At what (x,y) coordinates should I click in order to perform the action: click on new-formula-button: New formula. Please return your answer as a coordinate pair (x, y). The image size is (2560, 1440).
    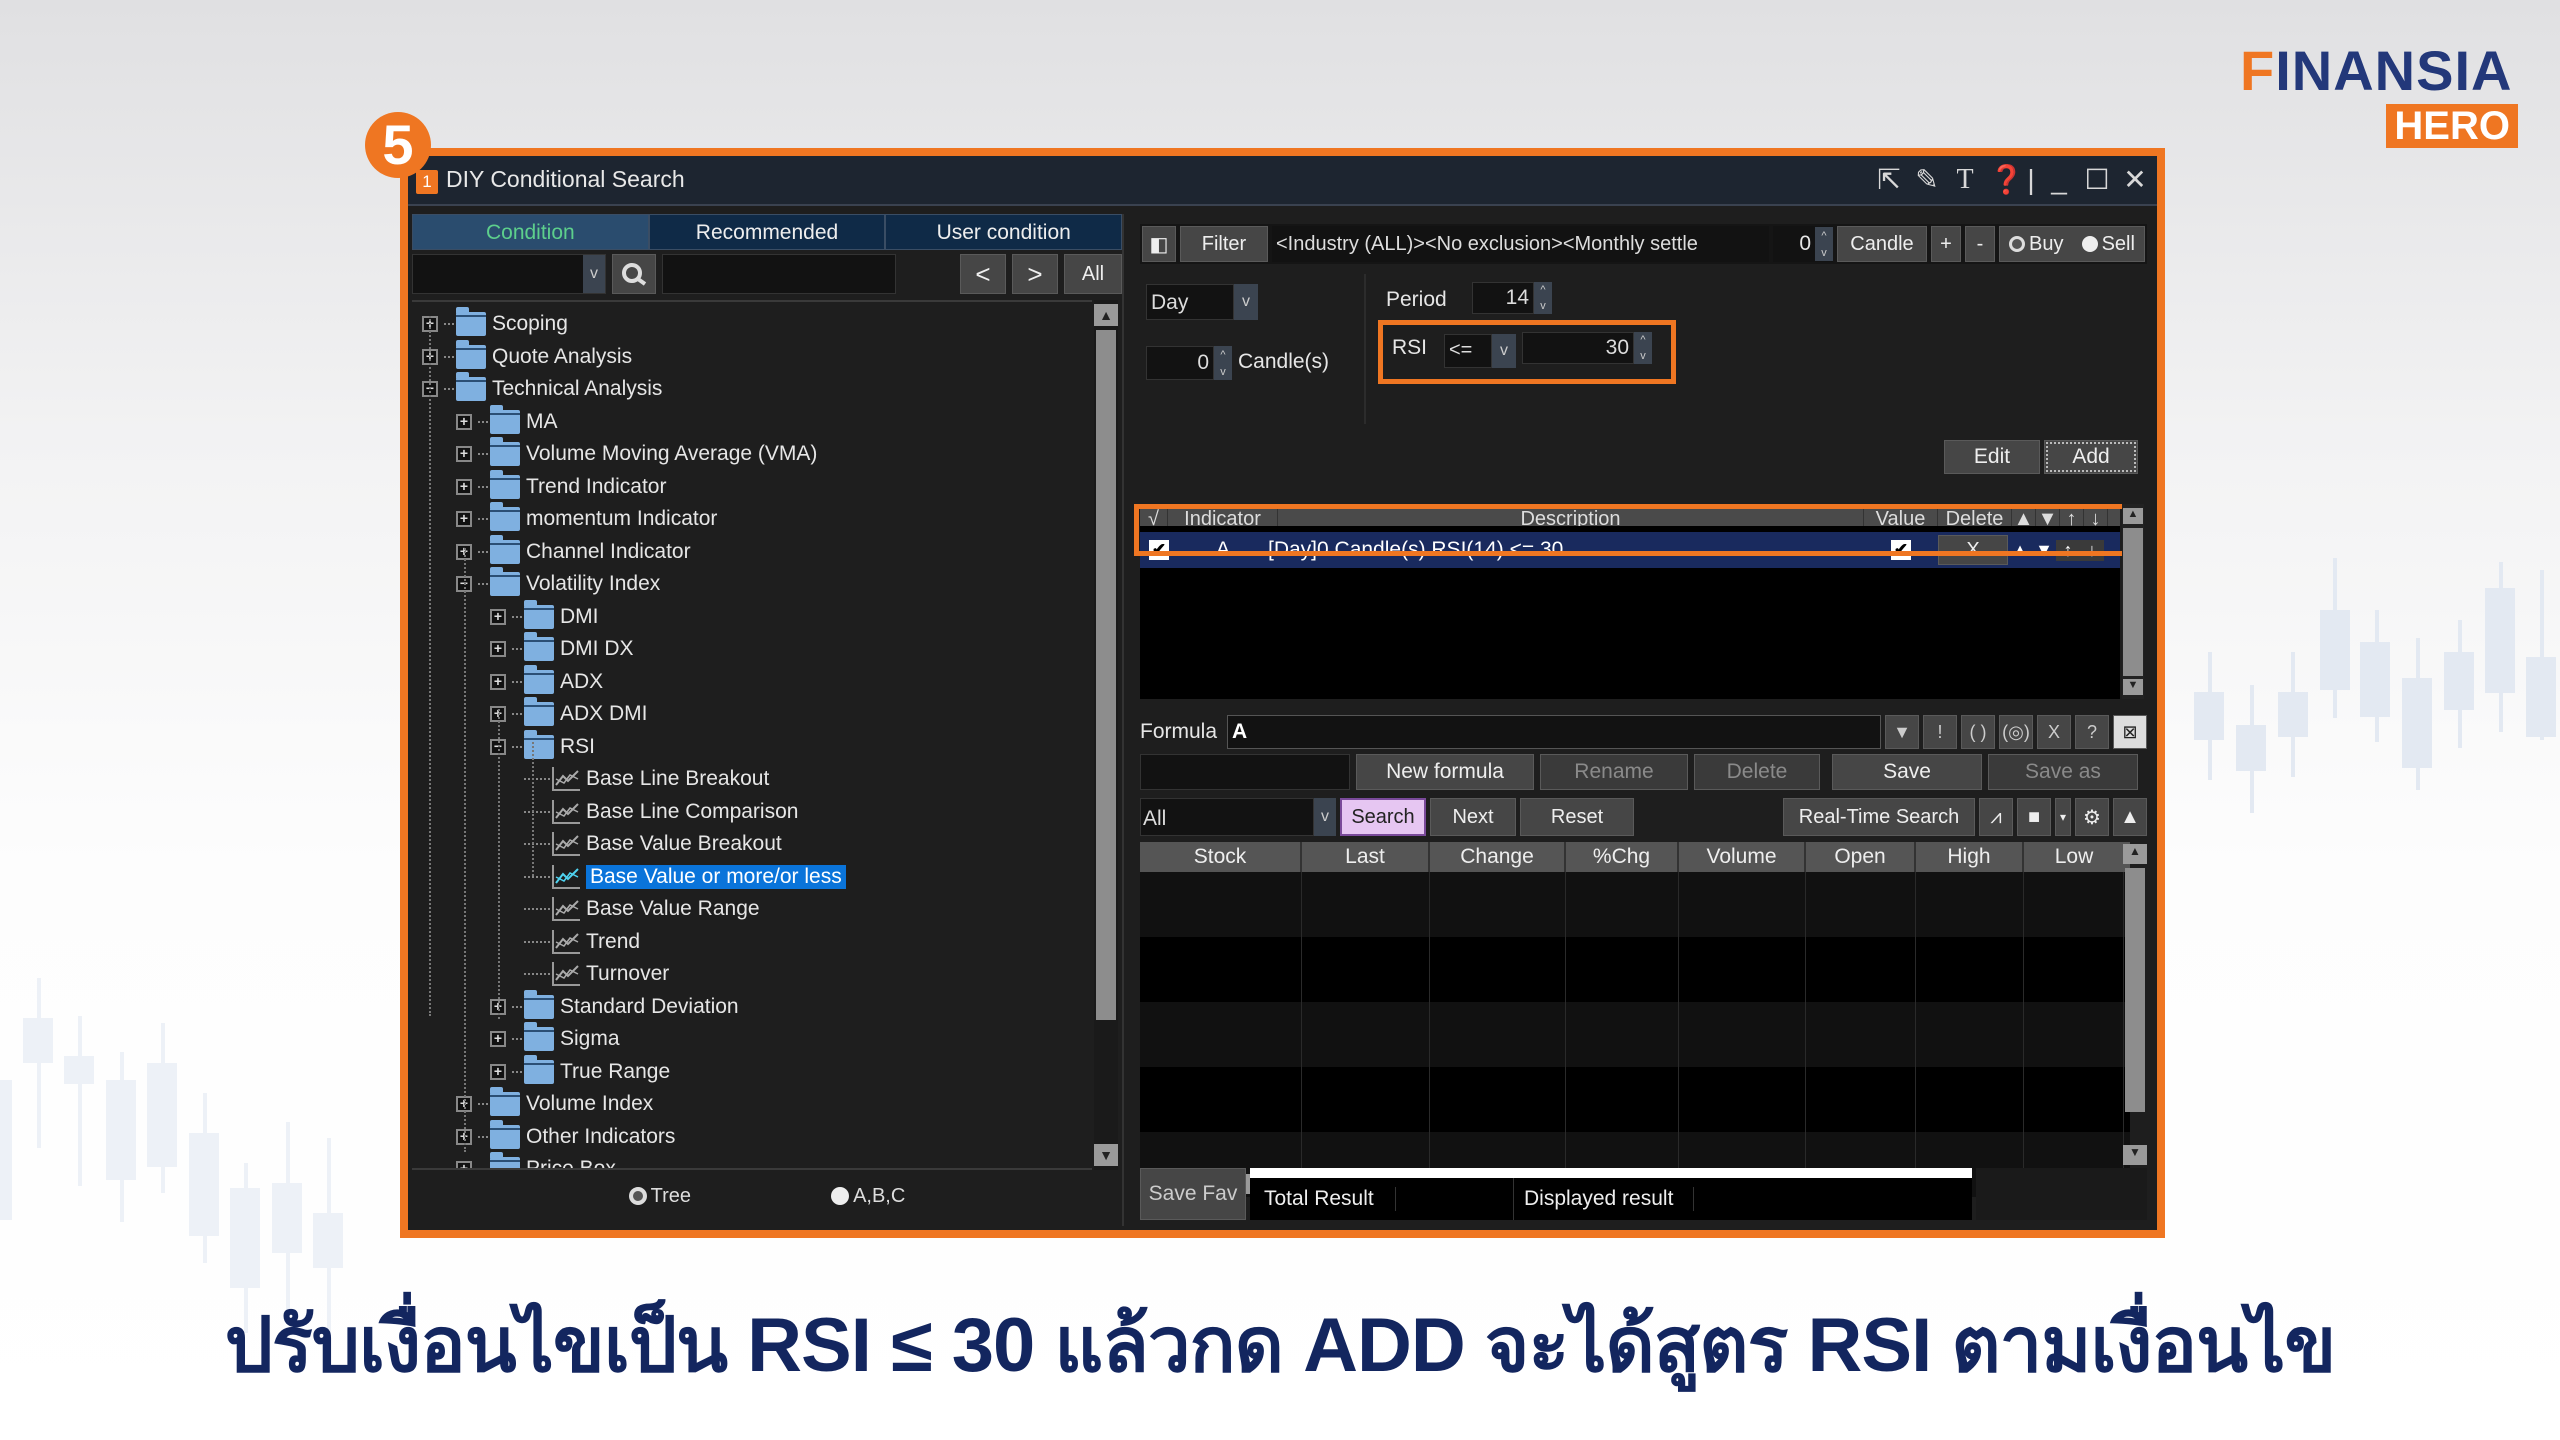
    Looking at the image, I should click on (1445, 772).